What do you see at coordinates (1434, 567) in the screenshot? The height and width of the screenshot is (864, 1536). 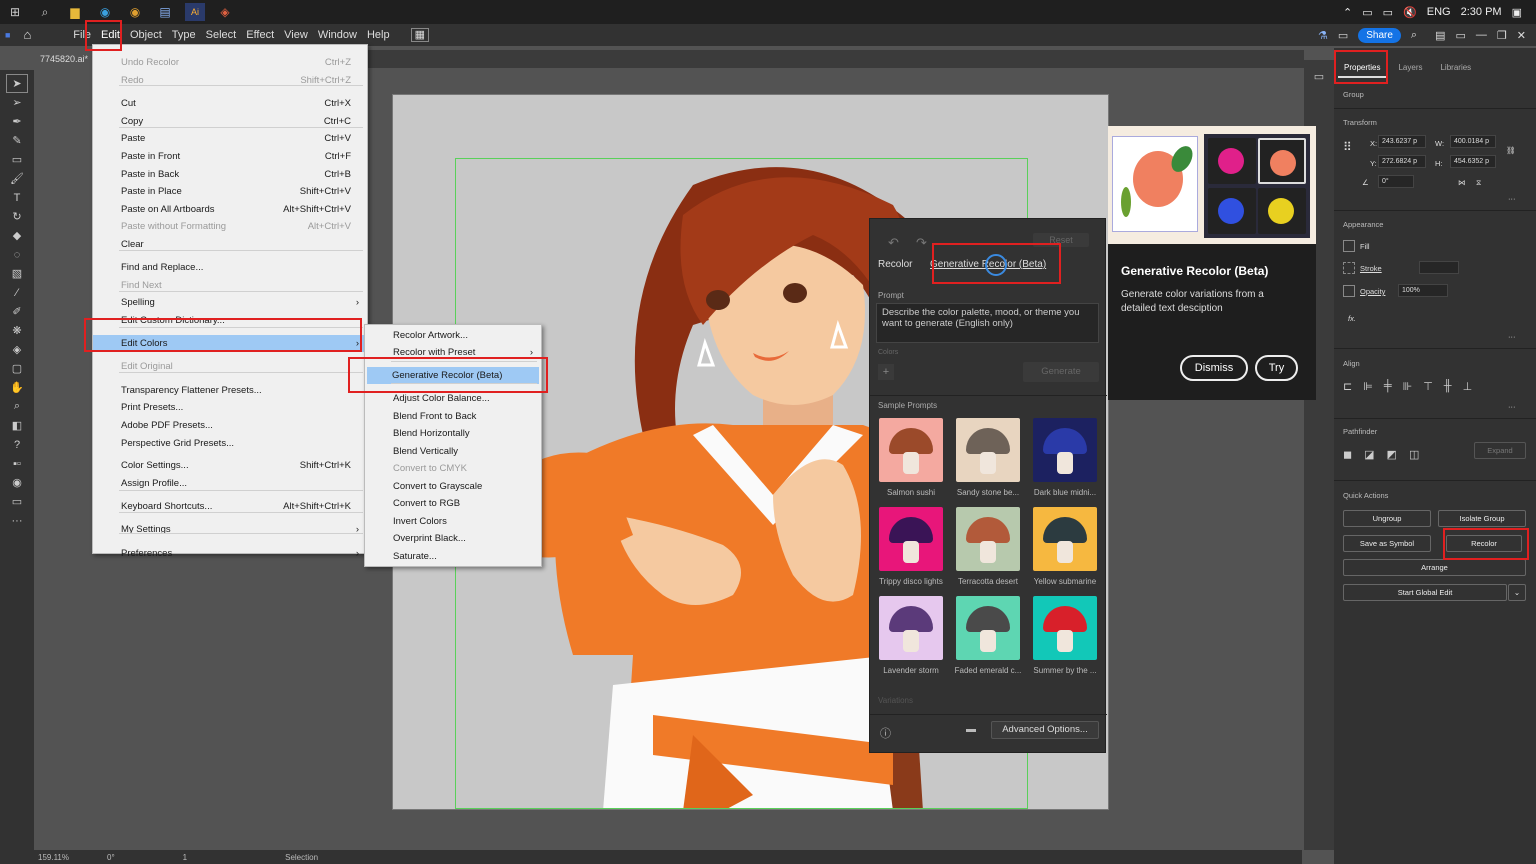 I see `arrange-button: Arrange` at bounding box center [1434, 567].